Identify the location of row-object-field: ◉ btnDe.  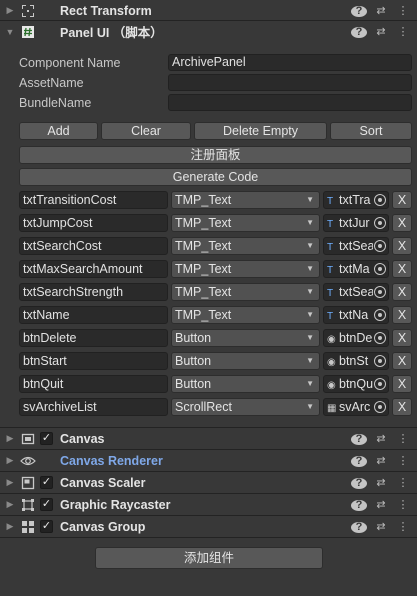
(356, 338).